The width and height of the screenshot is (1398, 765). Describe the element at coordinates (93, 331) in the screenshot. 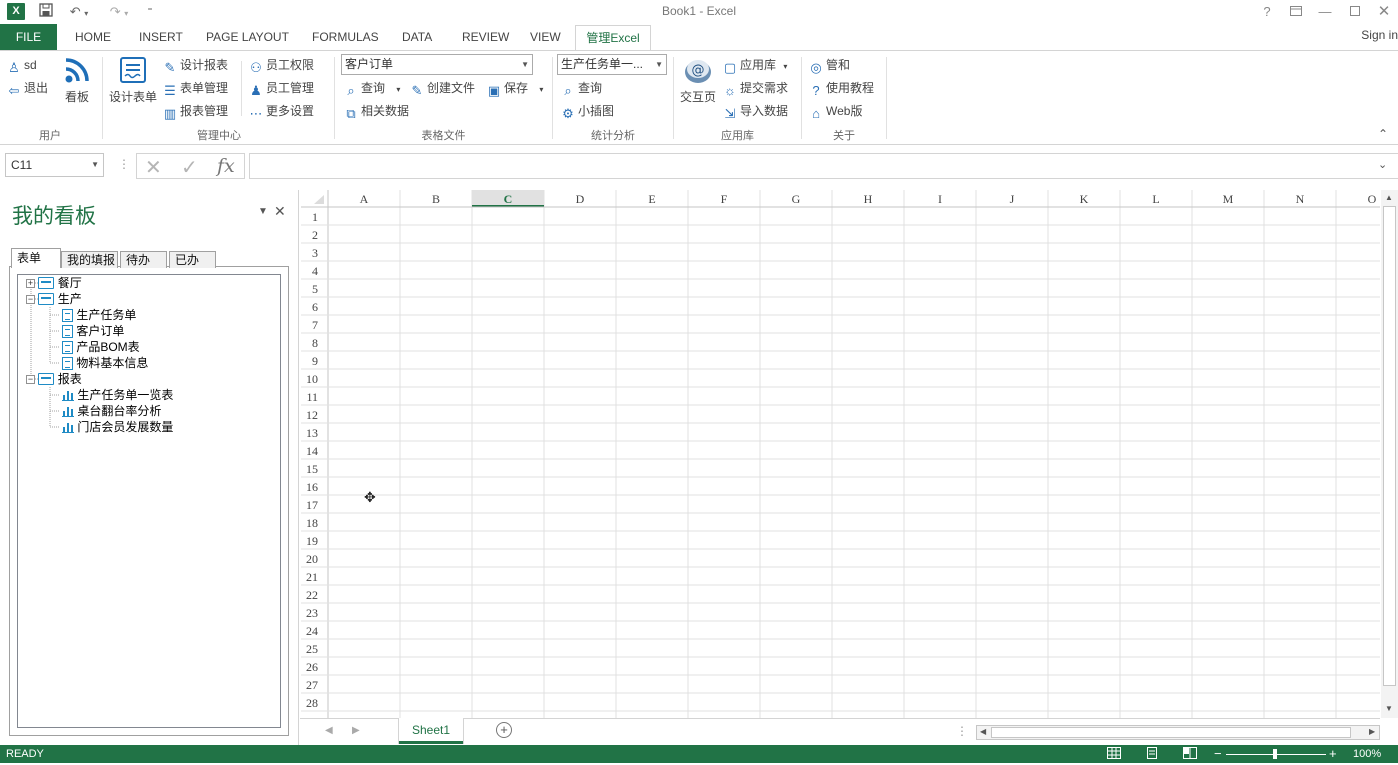

I see `tree-item-customer-order: 客户订单` at that location.